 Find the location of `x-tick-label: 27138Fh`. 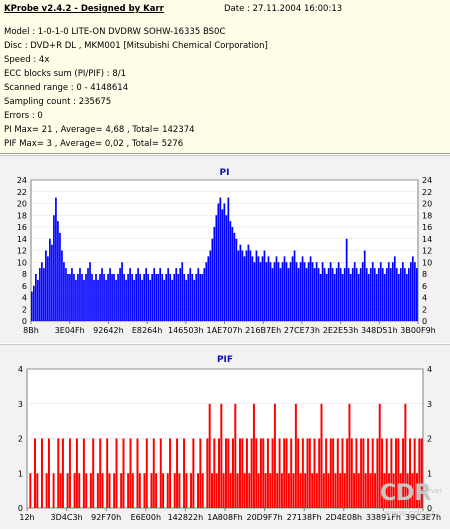

x-tick-label: 27138Fh is located at coordinates (304, 517).